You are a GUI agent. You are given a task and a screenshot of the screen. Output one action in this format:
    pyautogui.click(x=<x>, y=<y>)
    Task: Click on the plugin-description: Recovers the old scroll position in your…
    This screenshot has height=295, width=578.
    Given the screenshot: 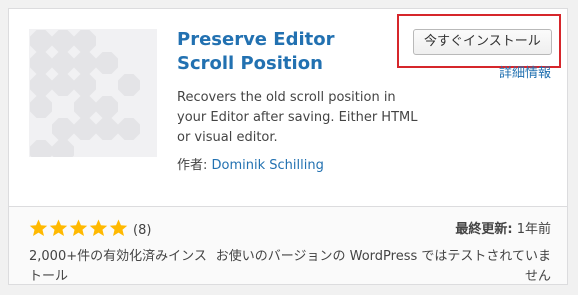 What is the action you would take?
    pyautogui.click(x=297, y=117)
    